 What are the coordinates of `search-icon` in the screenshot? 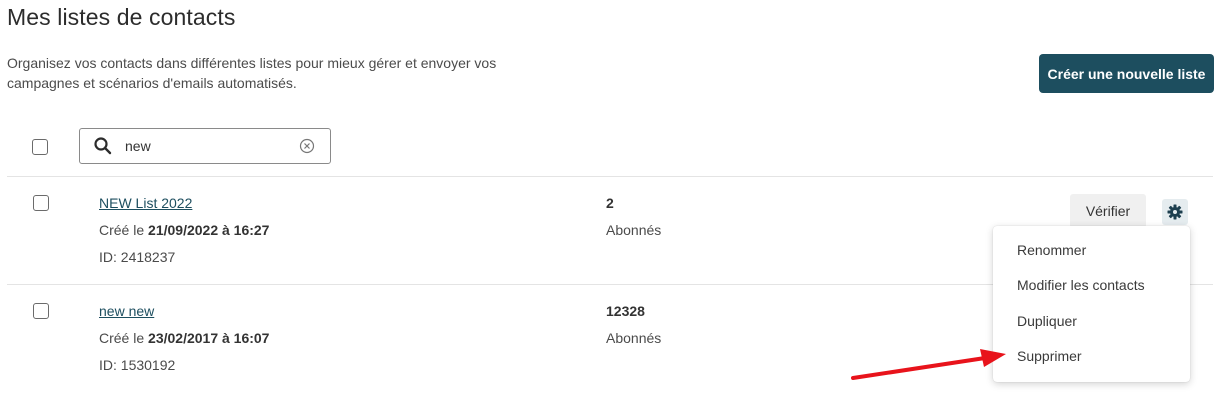 It's located at (103, 146).